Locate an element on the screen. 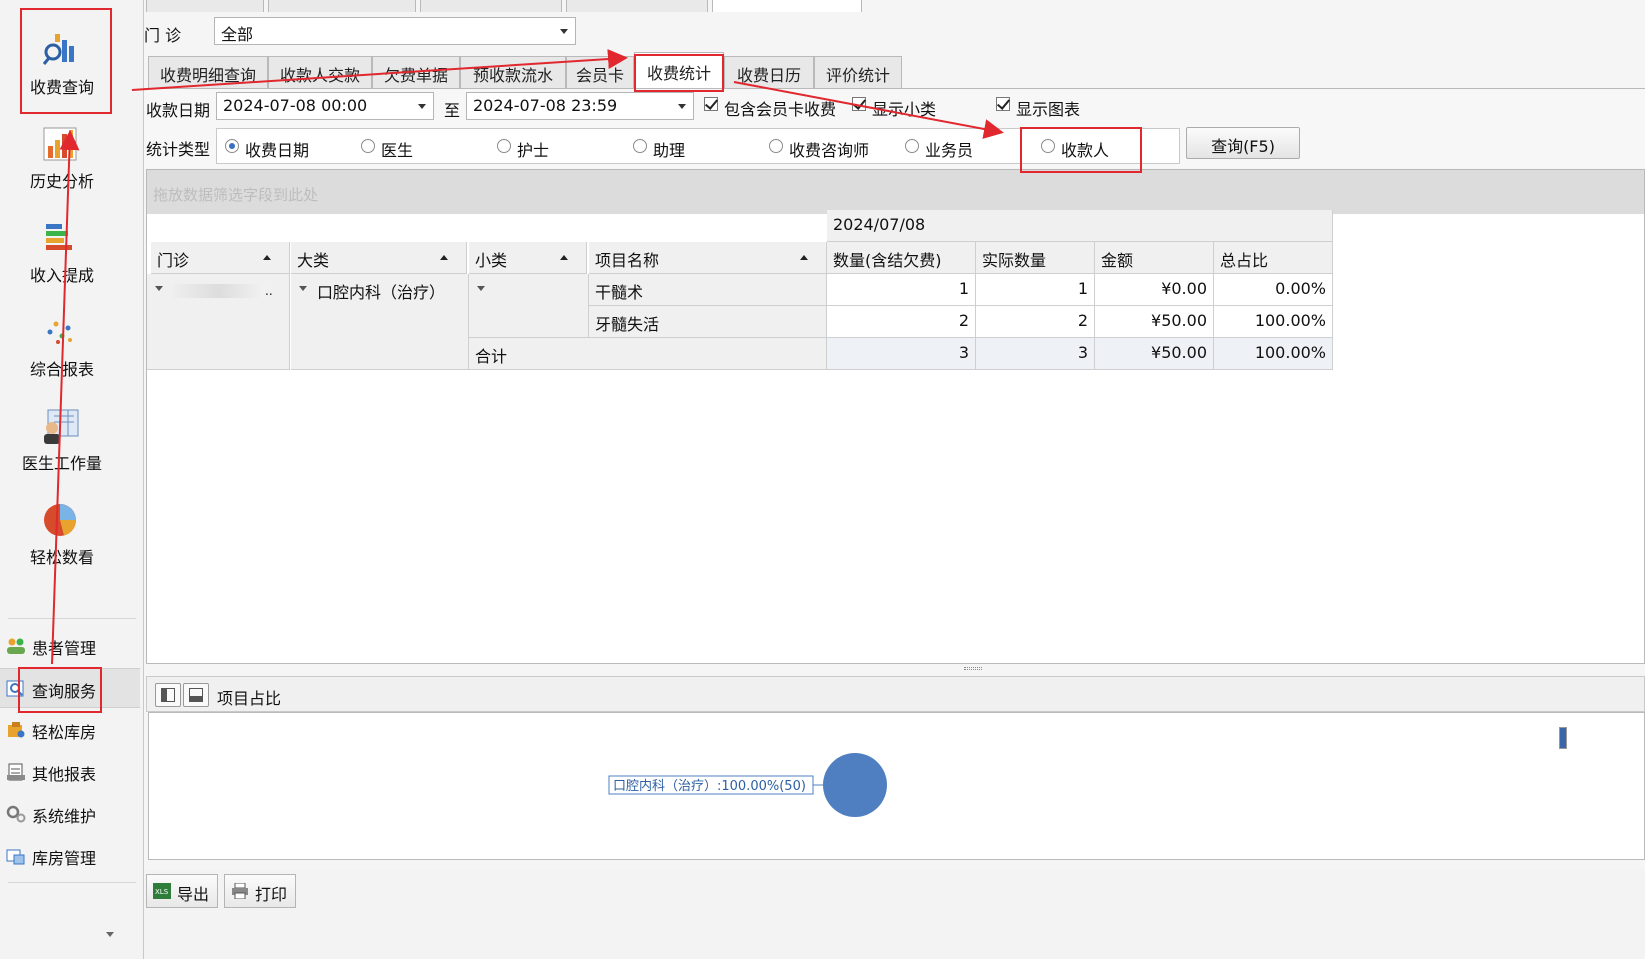 This screenshot has height=959, width=1645. radio-label: 助理 is located at coordinates (669, 150).